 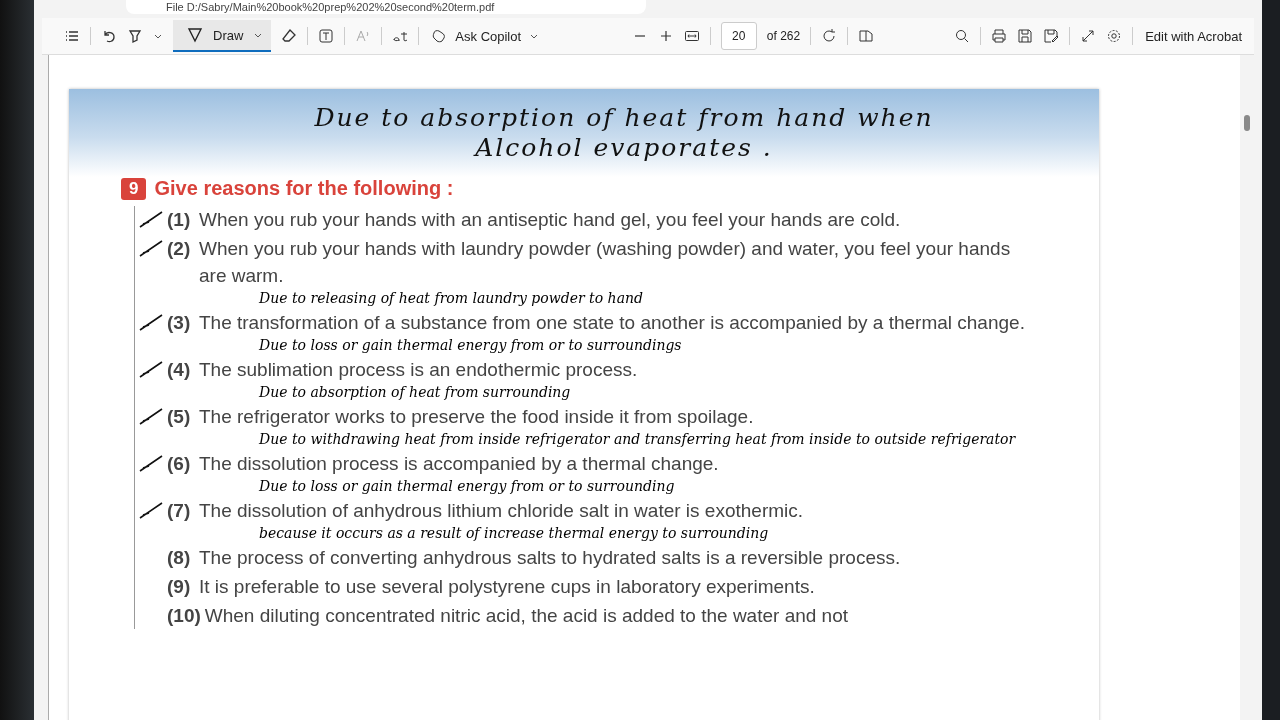 I want to click on highlighter-icon, so click(x=135, y=36).